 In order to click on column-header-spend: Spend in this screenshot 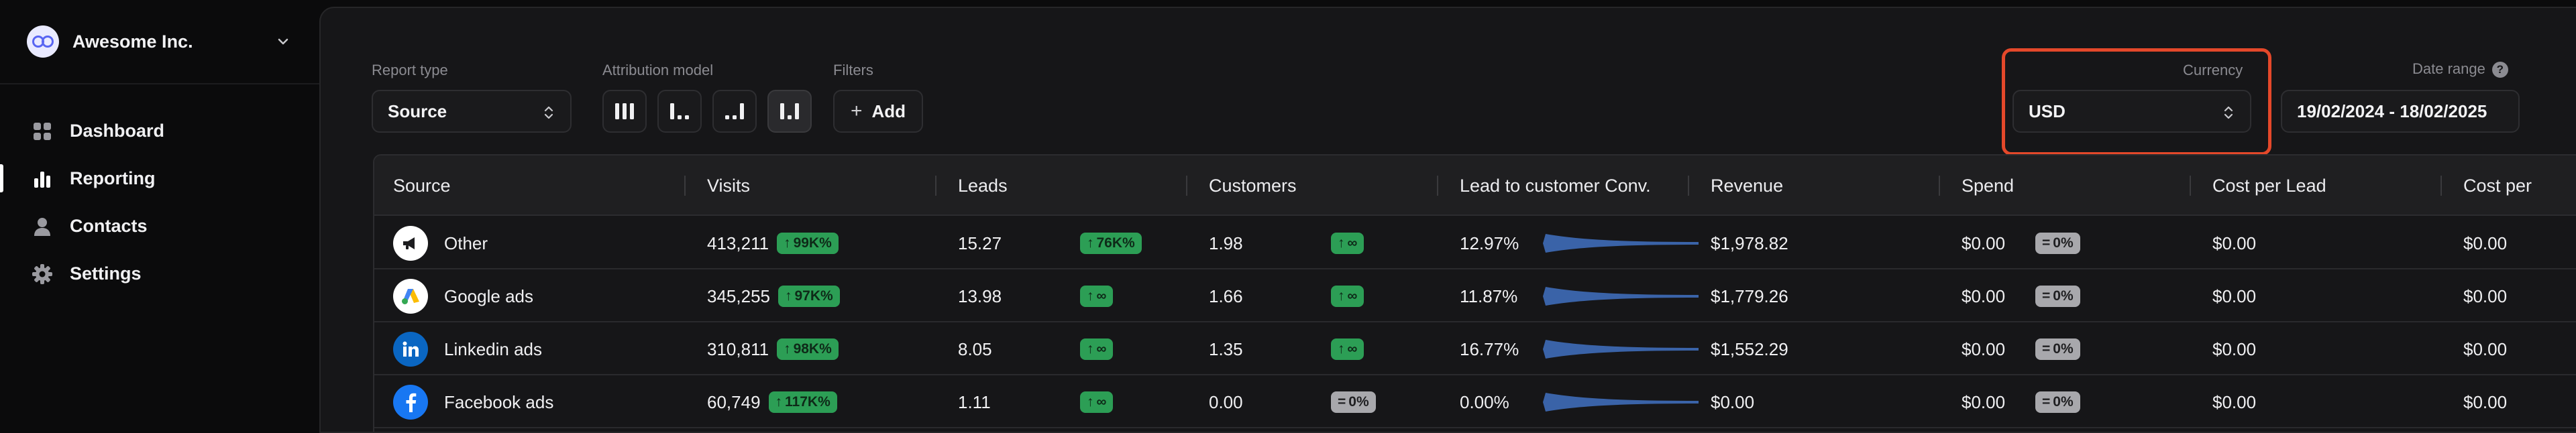, I will do `click(1988, 186)`.